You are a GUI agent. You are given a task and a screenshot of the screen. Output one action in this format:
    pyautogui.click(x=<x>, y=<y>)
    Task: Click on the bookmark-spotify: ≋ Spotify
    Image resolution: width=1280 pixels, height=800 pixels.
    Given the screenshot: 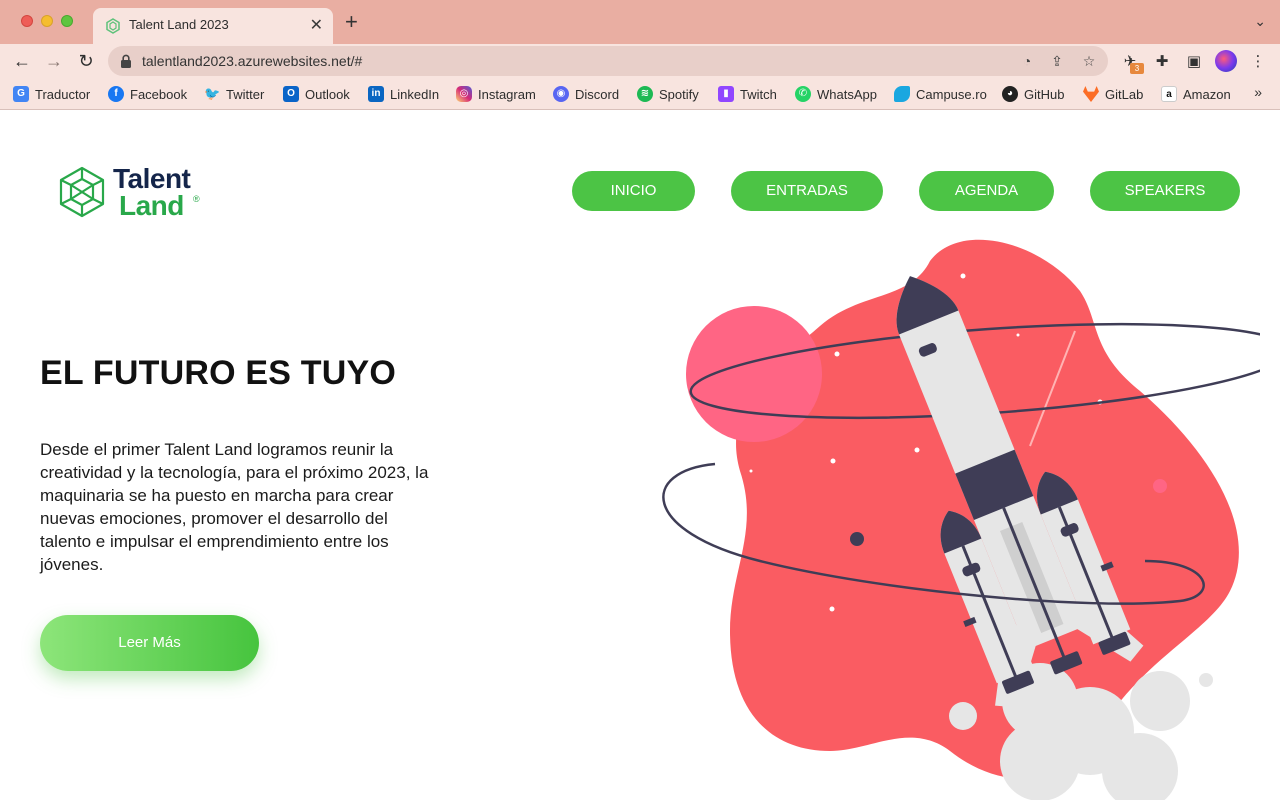 What is the action you would take?
    pyautogui.click(x=668, y=94)
    